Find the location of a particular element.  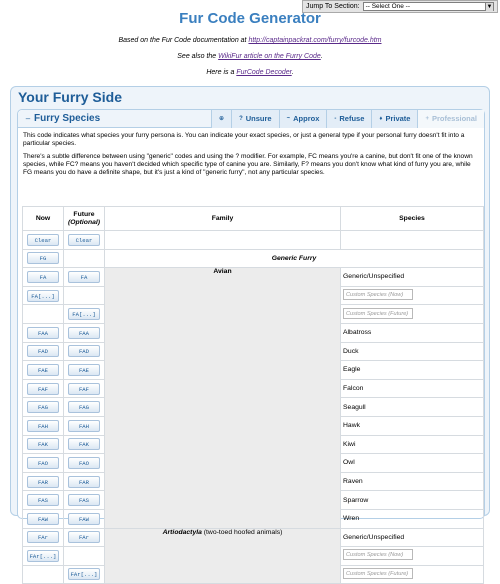

table-header-row: Now Future (Optional) Family Species is located at coordinates (253, 218).